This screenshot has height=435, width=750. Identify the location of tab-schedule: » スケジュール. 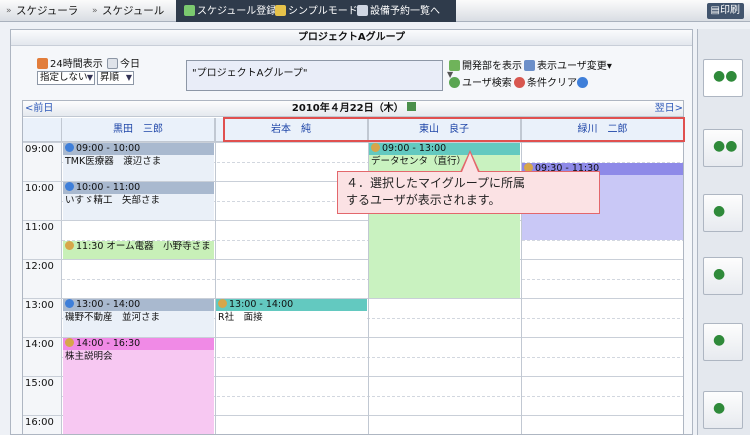
(127, 11).